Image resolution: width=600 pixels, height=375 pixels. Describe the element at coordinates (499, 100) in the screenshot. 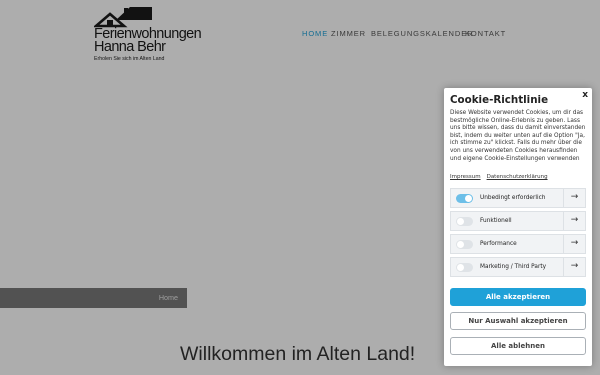

I see `cookie-dialog-title: Cookie-Richtlinie` at that location.